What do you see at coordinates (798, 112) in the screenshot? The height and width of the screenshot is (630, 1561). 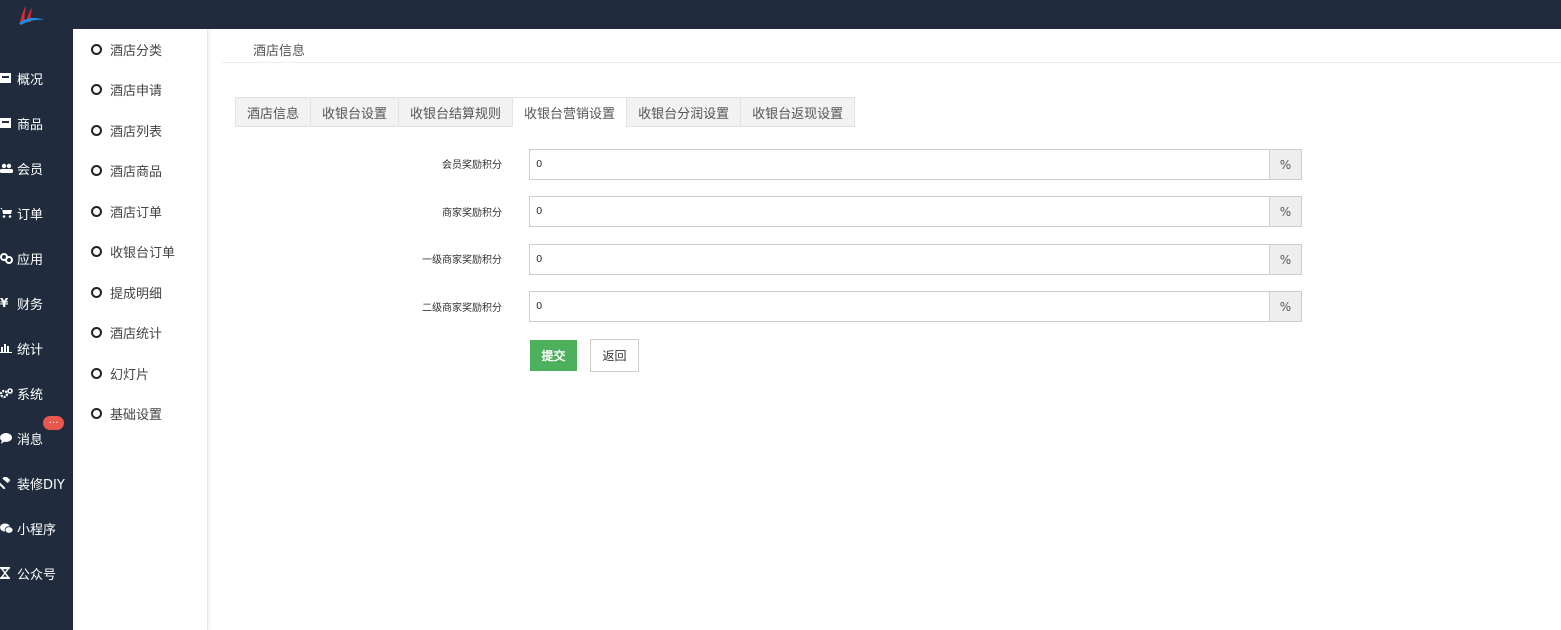 I see `tab-cashier-cashback: 收银台返现设置` at bounding box center [798, 112].